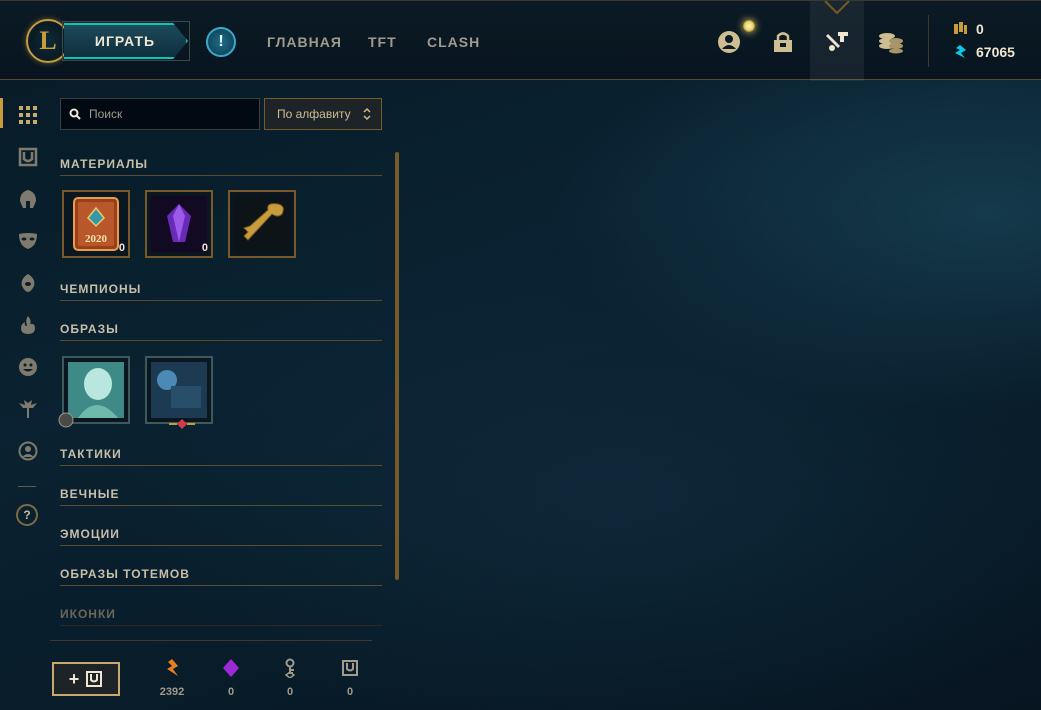  Describe the element at coordinates (453, 42) in the screenshot. I see `nav-clash: CLASH` at that location.